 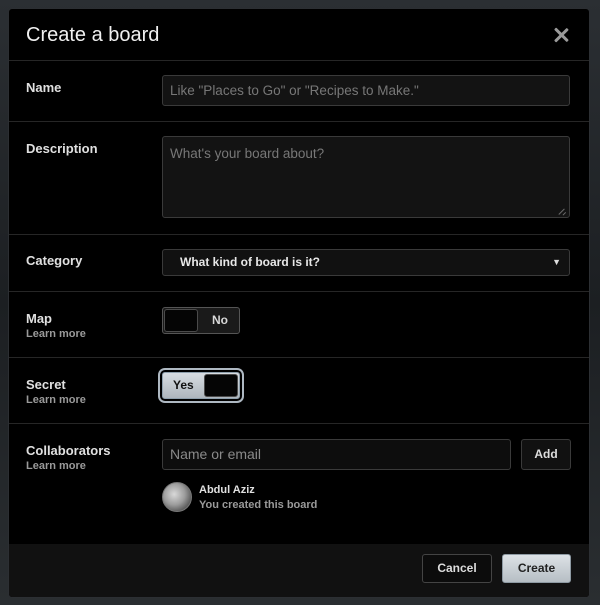 I want to click on collaborator-name: Abdul Aziz, so click(x=227, y=490).